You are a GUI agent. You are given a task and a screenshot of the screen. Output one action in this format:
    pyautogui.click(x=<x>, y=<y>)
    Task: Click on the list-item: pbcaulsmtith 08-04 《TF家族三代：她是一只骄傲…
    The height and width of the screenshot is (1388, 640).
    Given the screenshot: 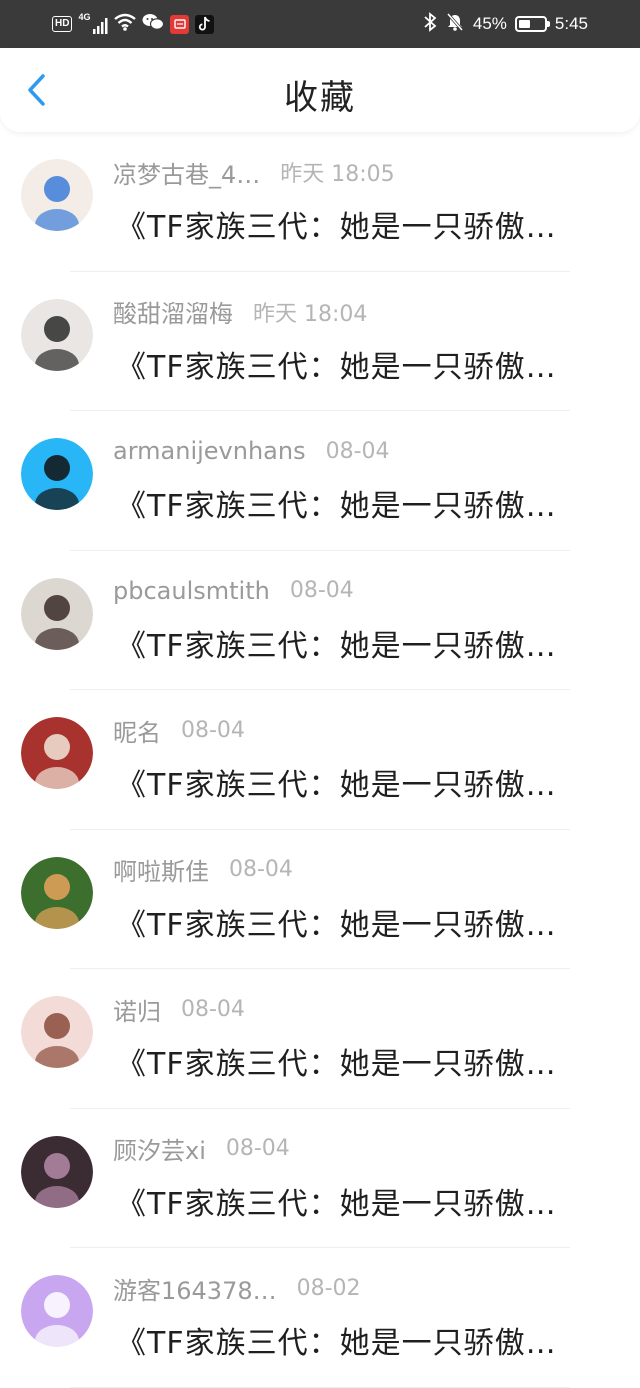 What is the action you would take?
    pyautogui.click(x=320, y=620)
    